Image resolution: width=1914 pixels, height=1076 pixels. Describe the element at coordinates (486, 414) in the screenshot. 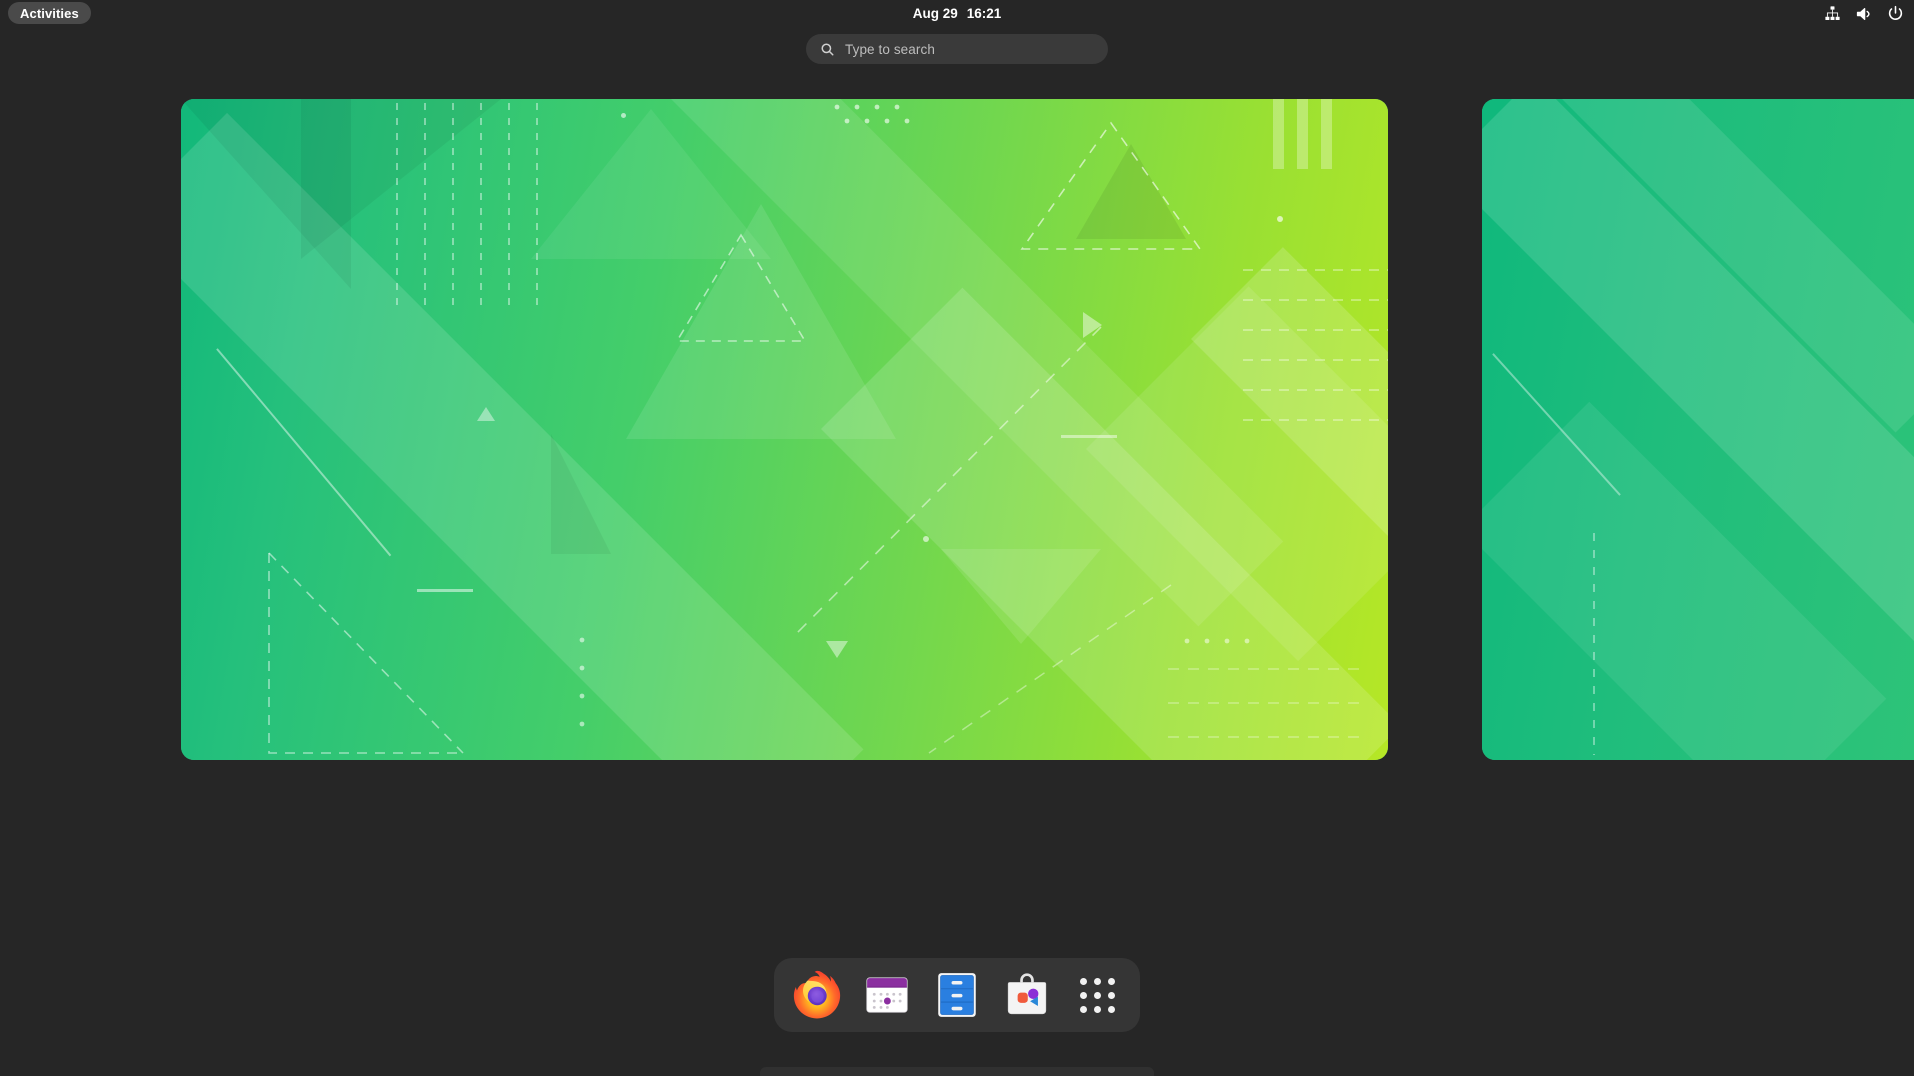

I see `up-triangle` at that location.